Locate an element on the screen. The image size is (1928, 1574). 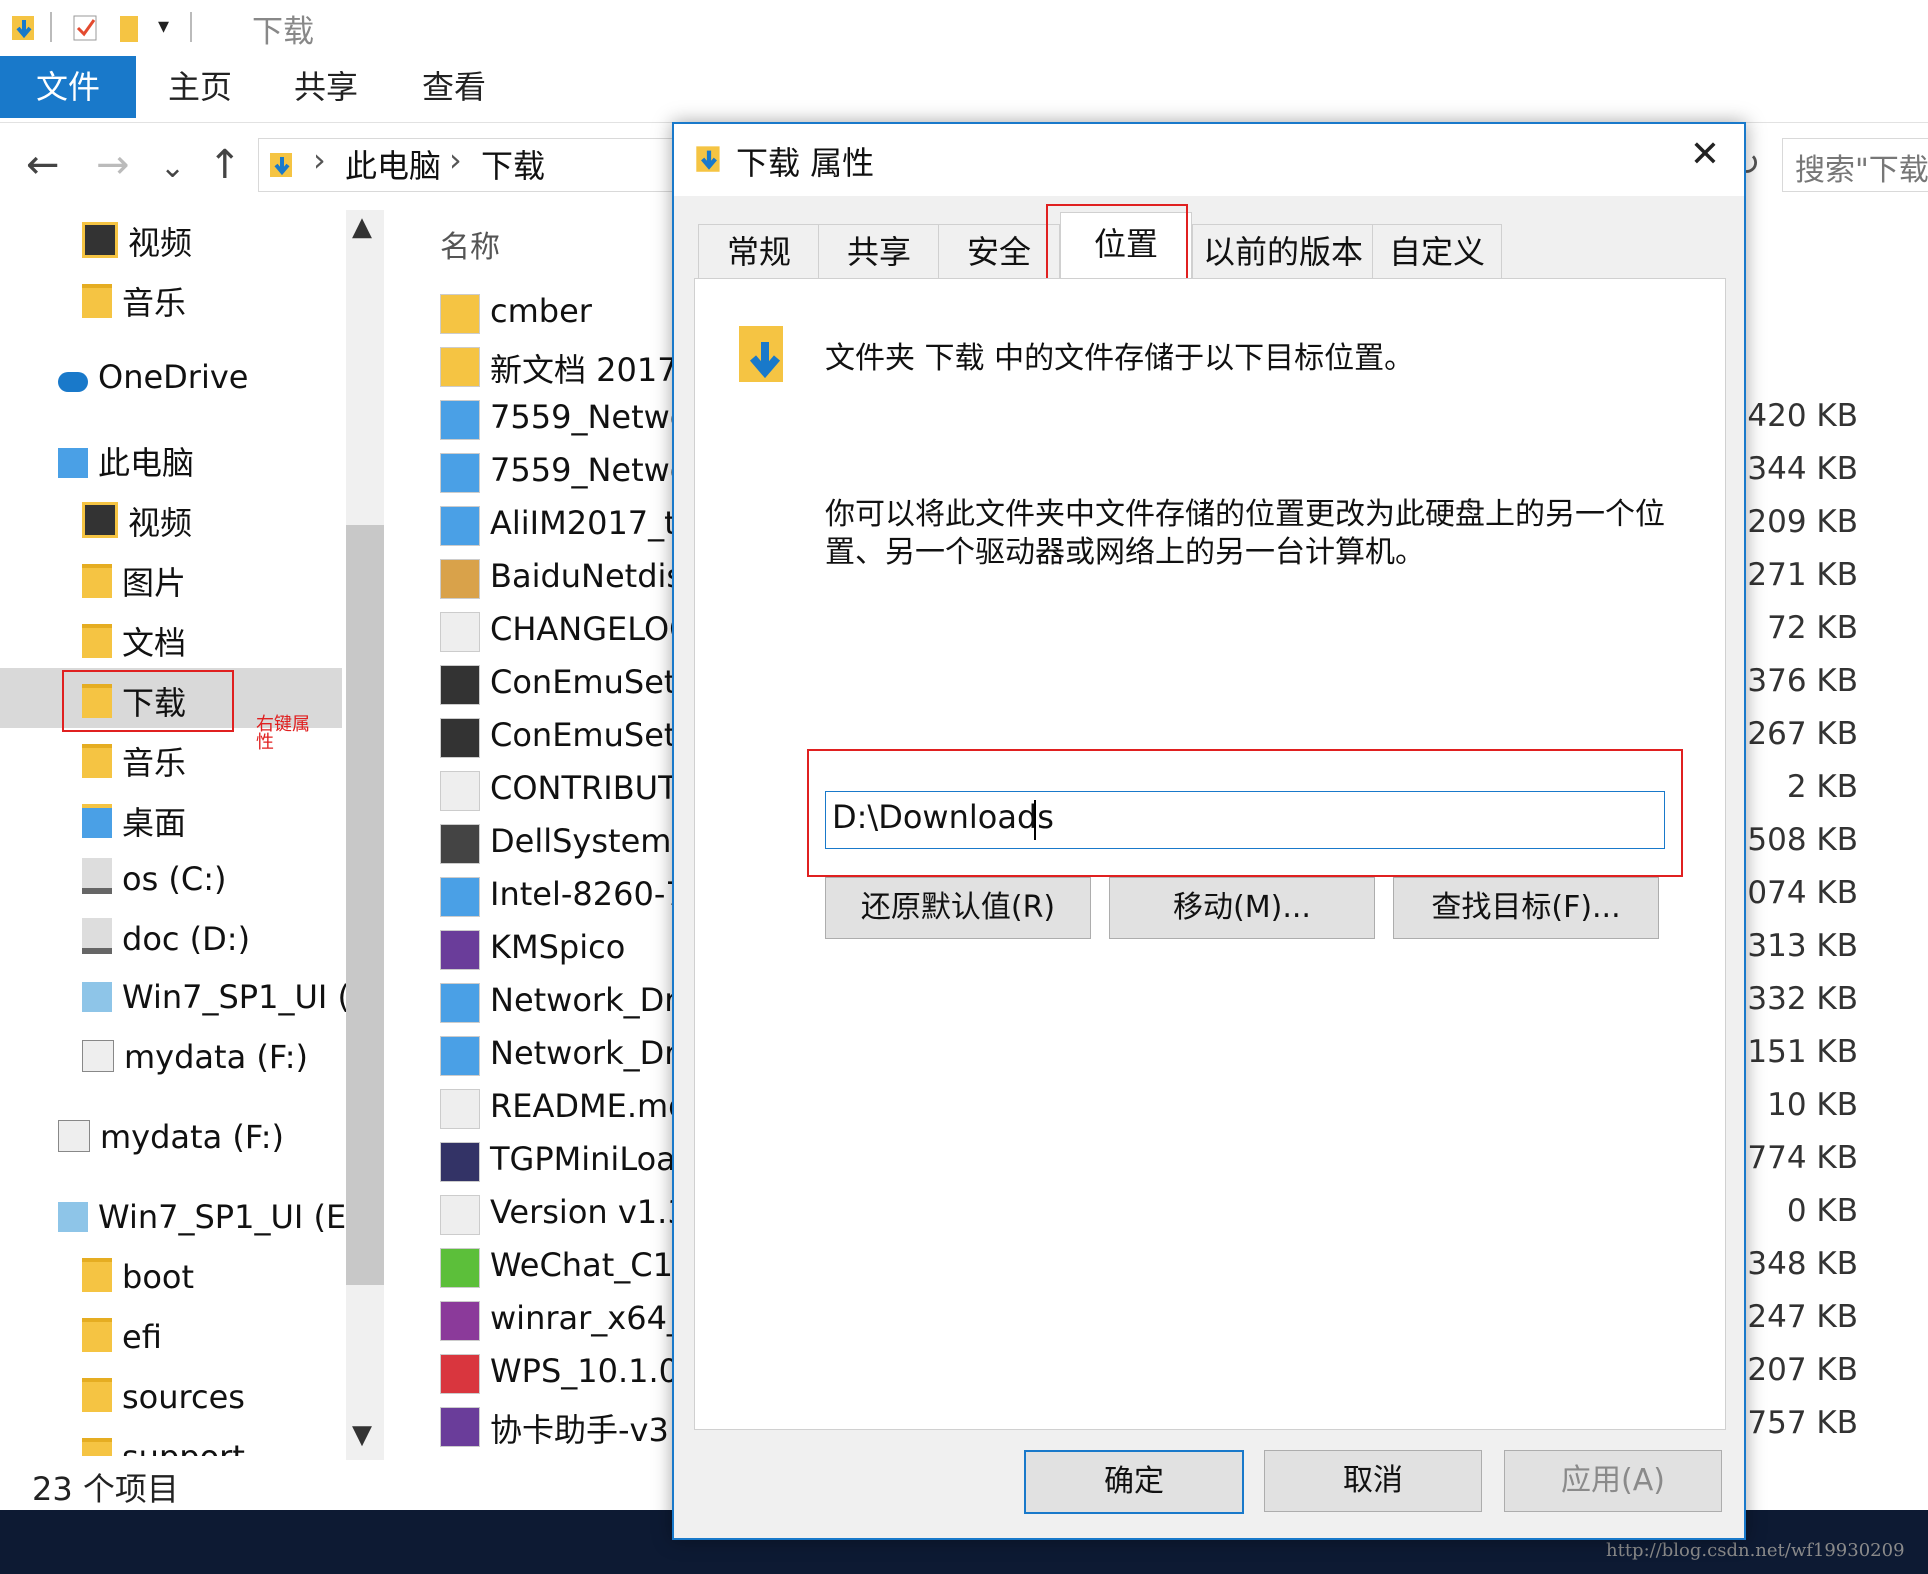
tab-view: 查看 is located at coordinates (454, 87).